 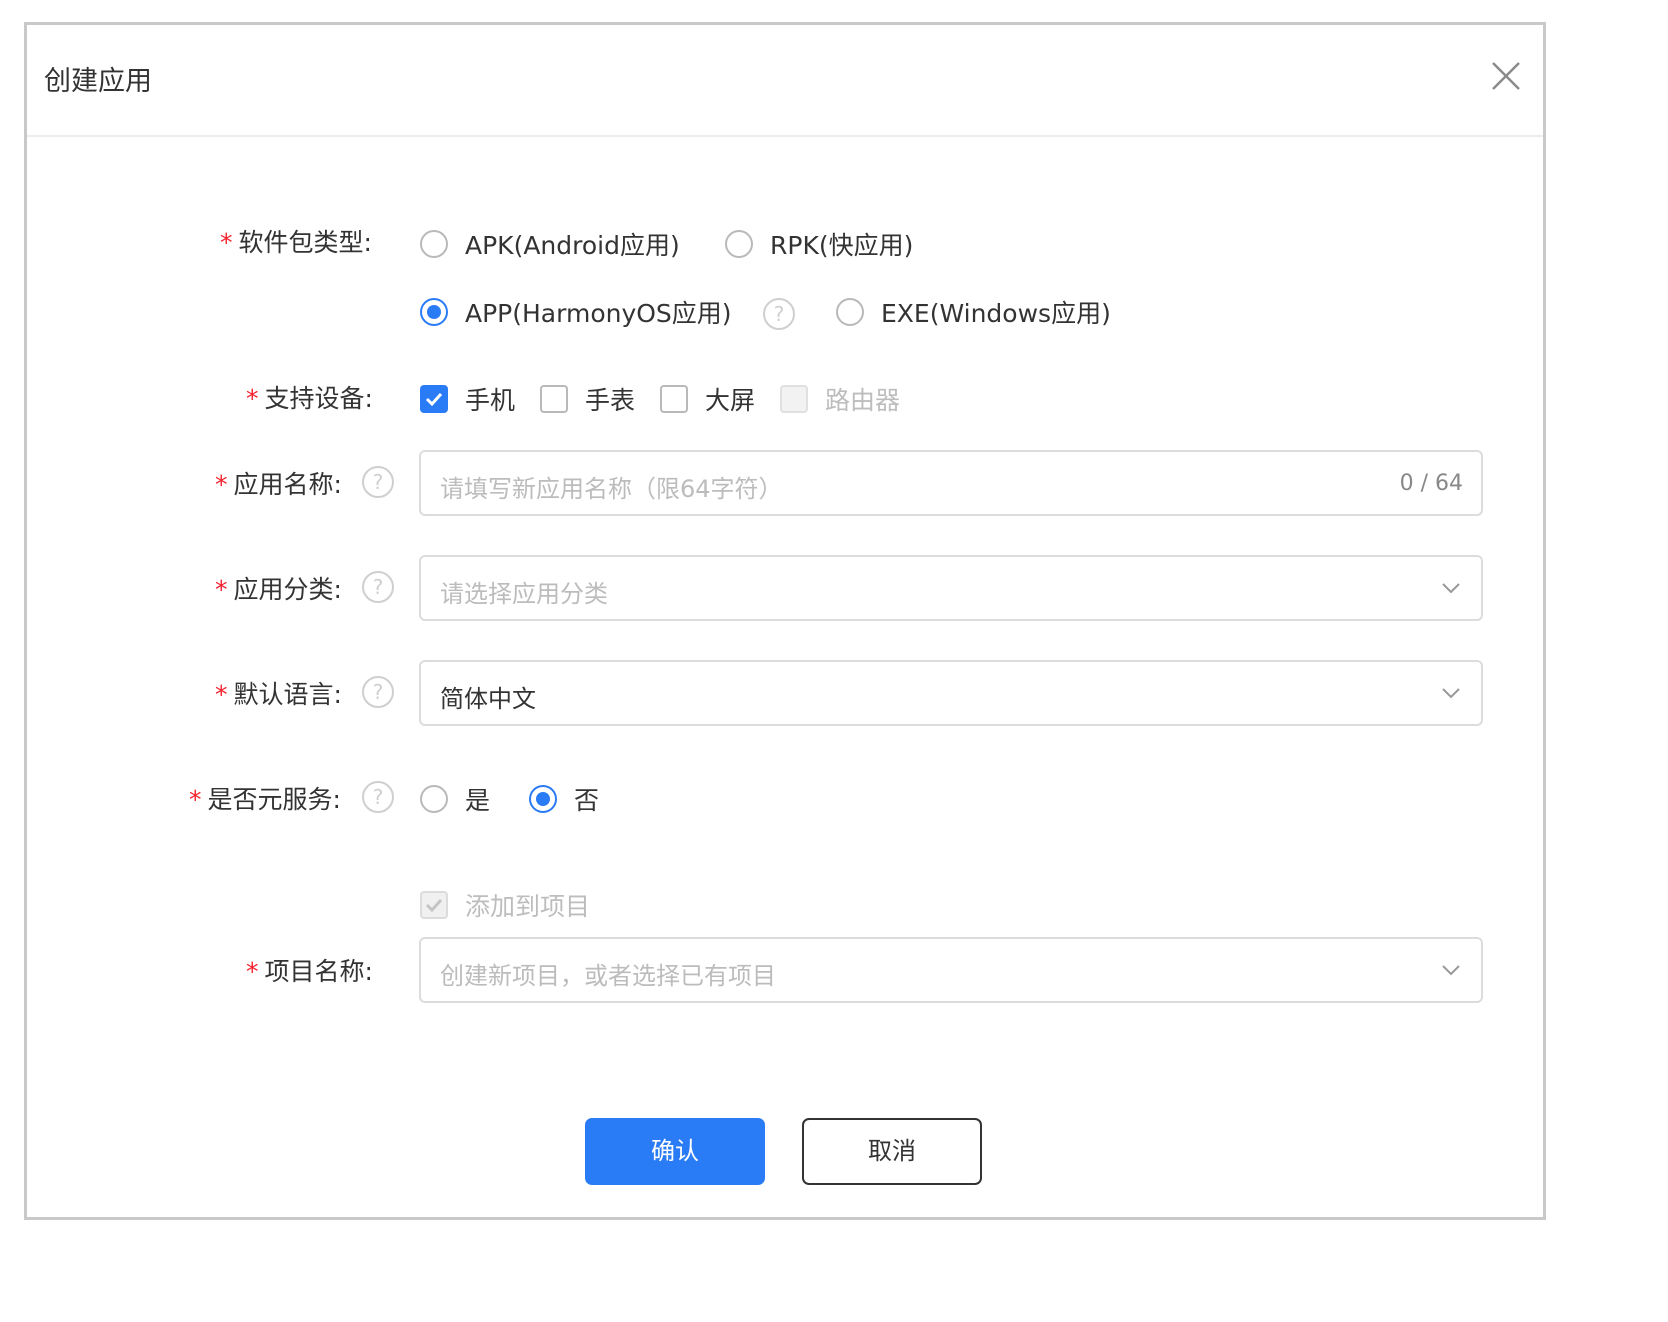 What do you see at coordinates (318, 971) in the screenshot?
I see `project-name-label-text: 项目名称:` at bounding box center [318, 971].